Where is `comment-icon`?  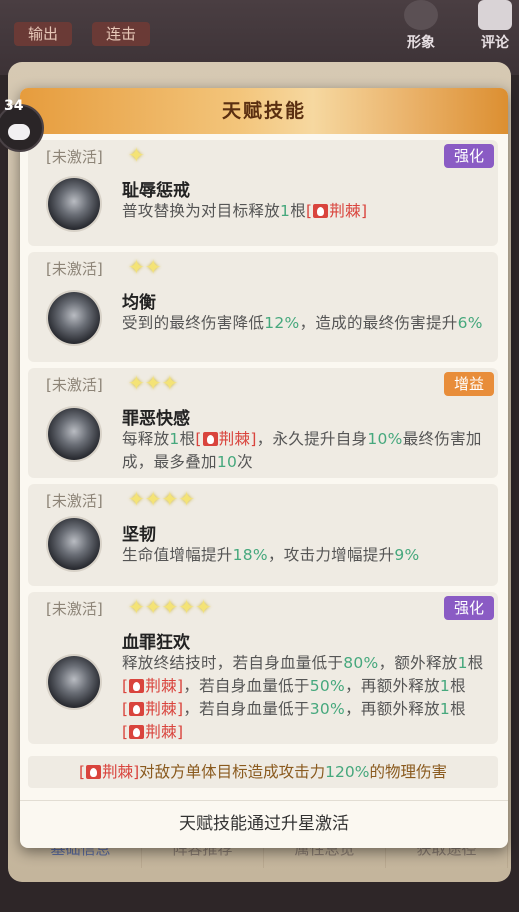
comment-icon is located at coordinates (495, 15).